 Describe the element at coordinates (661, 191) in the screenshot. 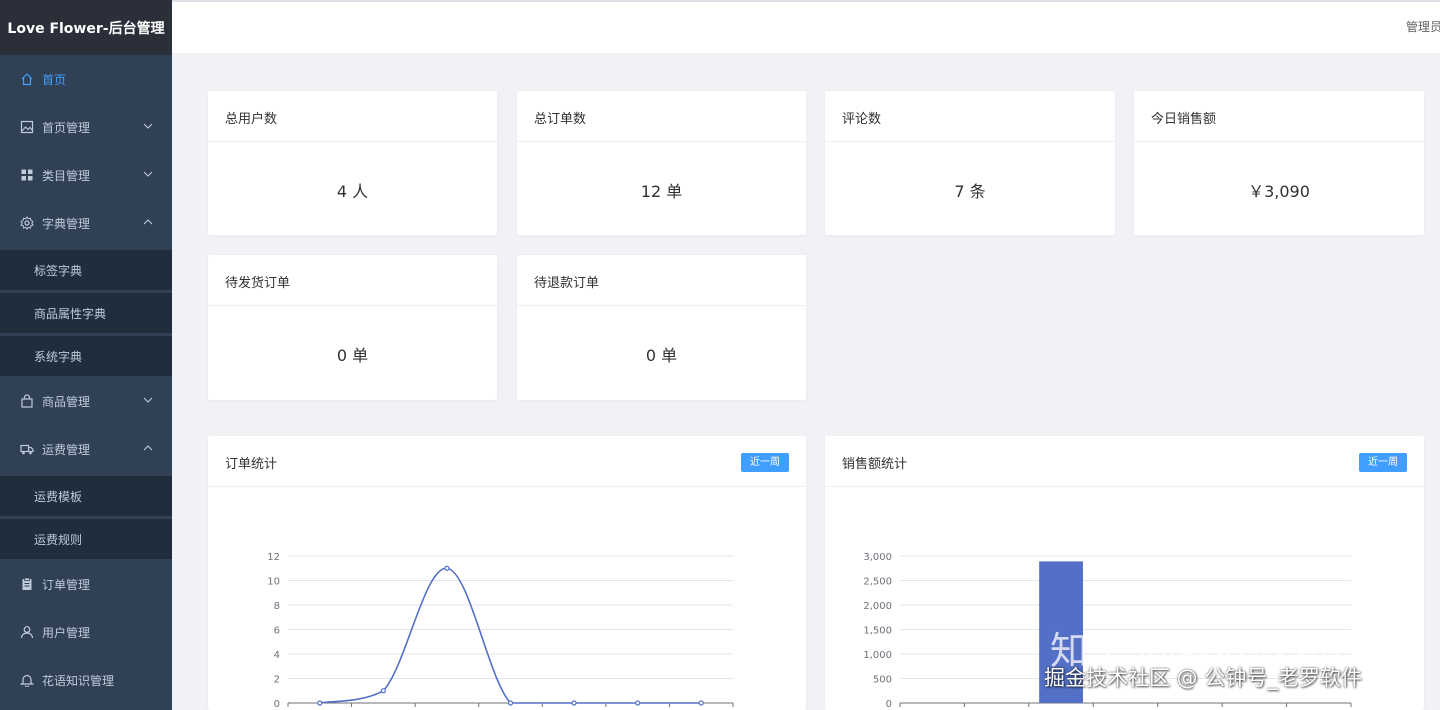

I see `card-value: 12 单` at that location.